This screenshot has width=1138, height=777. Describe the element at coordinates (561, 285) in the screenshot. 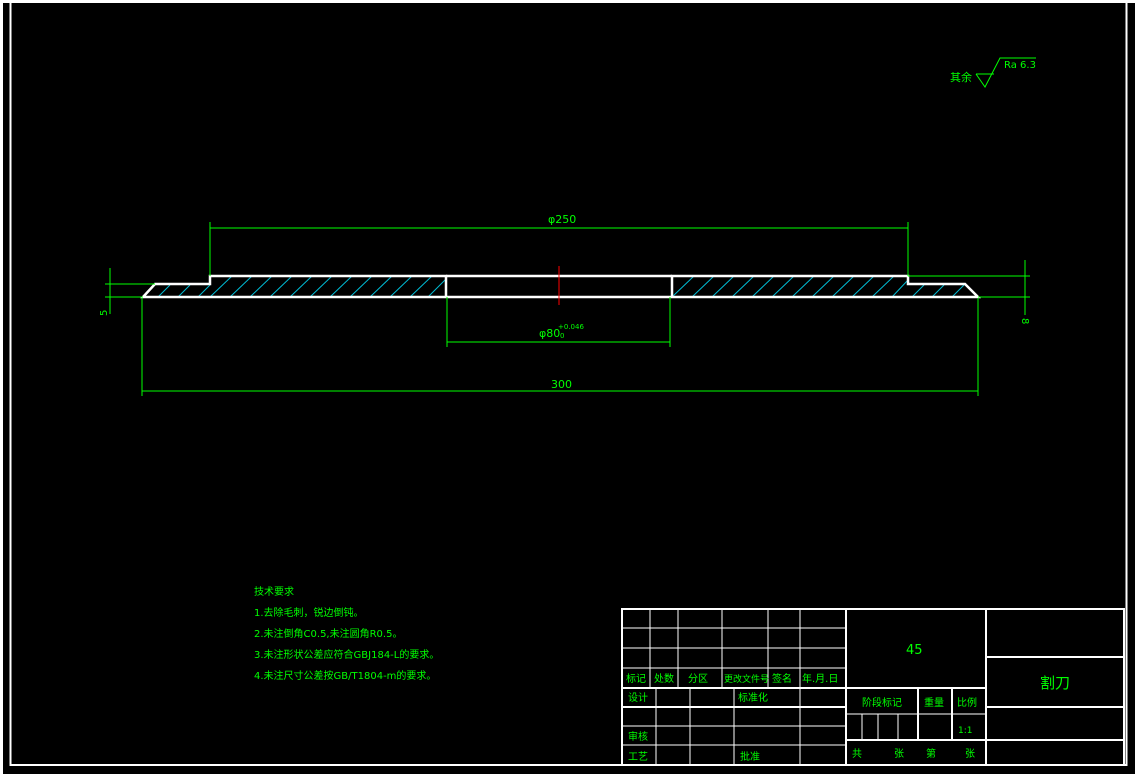

I see `part-section` at that location.